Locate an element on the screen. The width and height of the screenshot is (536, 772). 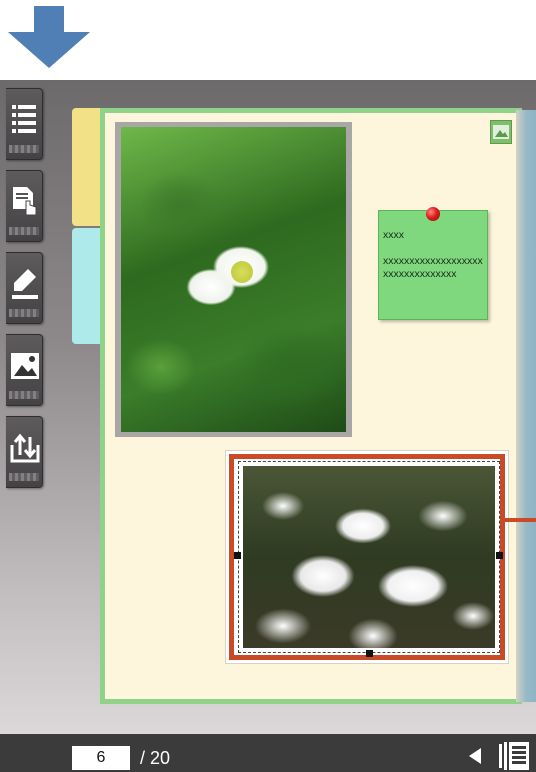
document-tool-button is located at coordinates (24, 206).